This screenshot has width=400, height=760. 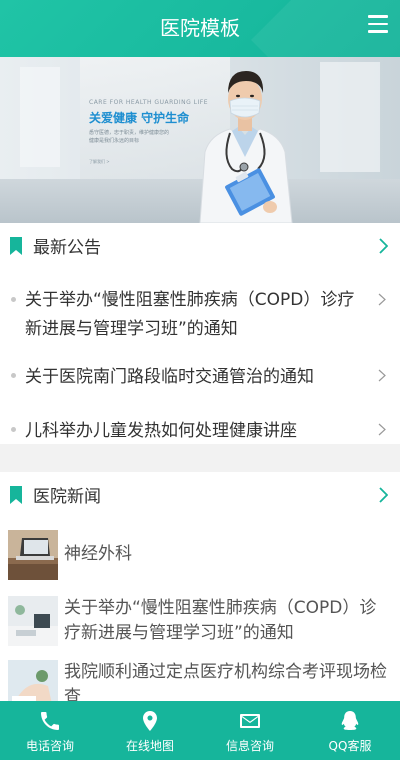 I want to click on news-item: 关于举办“慢性阻塞性肺疾病（COPD）诊疗新进展与管理学习班”的通知, so click(x=200, y=622).